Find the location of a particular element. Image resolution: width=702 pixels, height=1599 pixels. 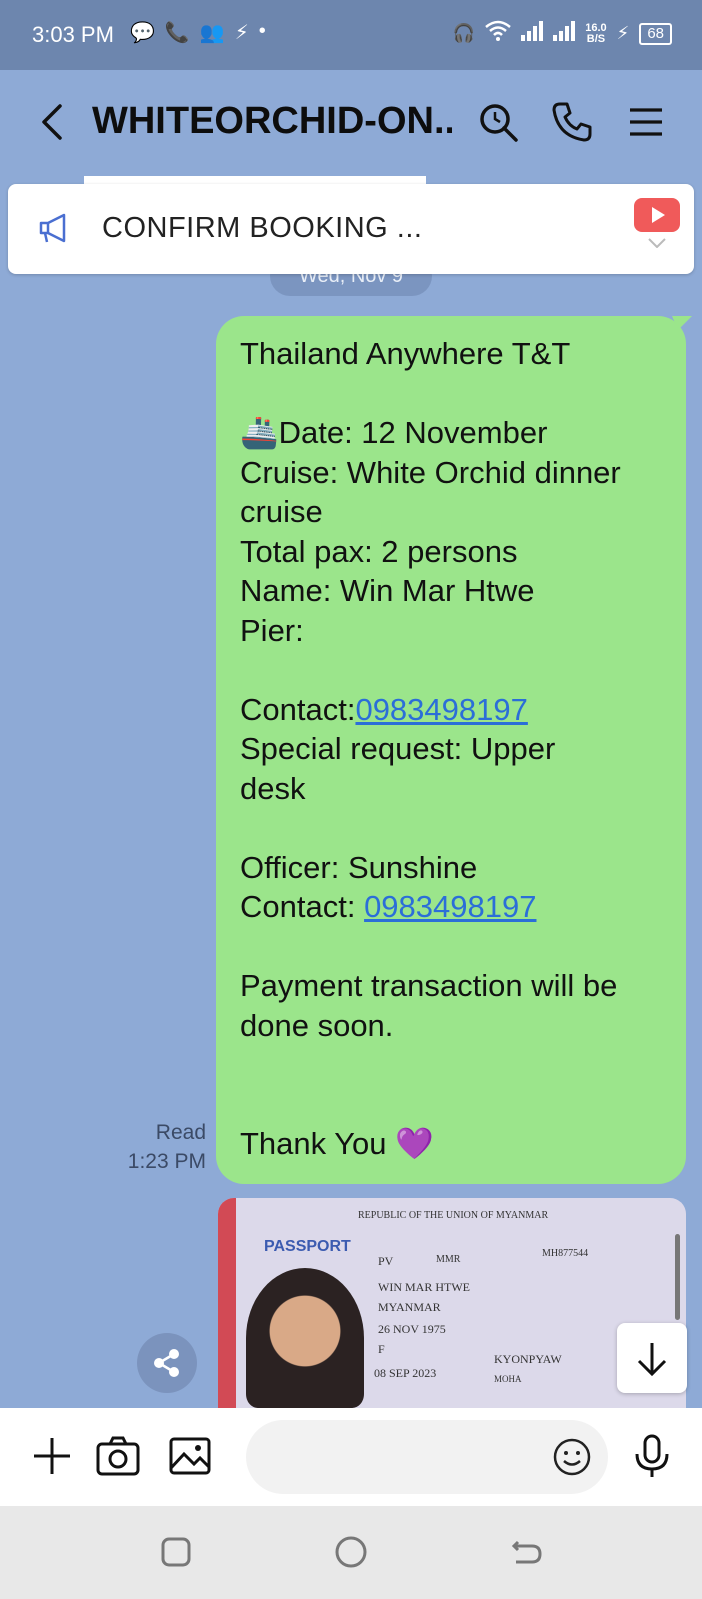

passport-label: PASSPORT is located at coordinates (307, 1246).